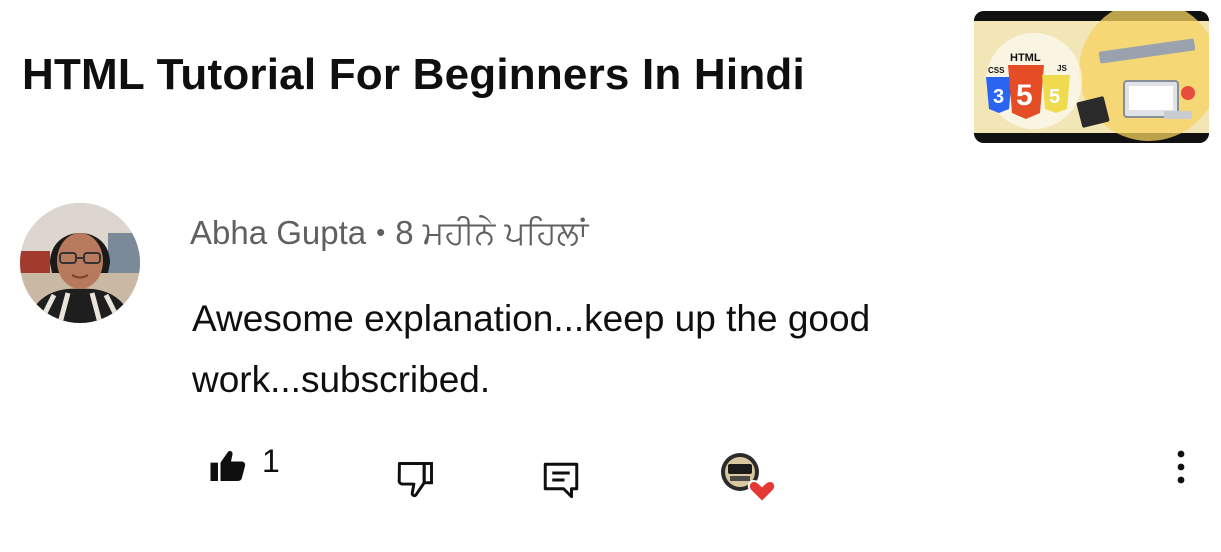 This screenshot has width=1221, height=552. I want to click on js-badge-text: 5, so click(1054, 97).